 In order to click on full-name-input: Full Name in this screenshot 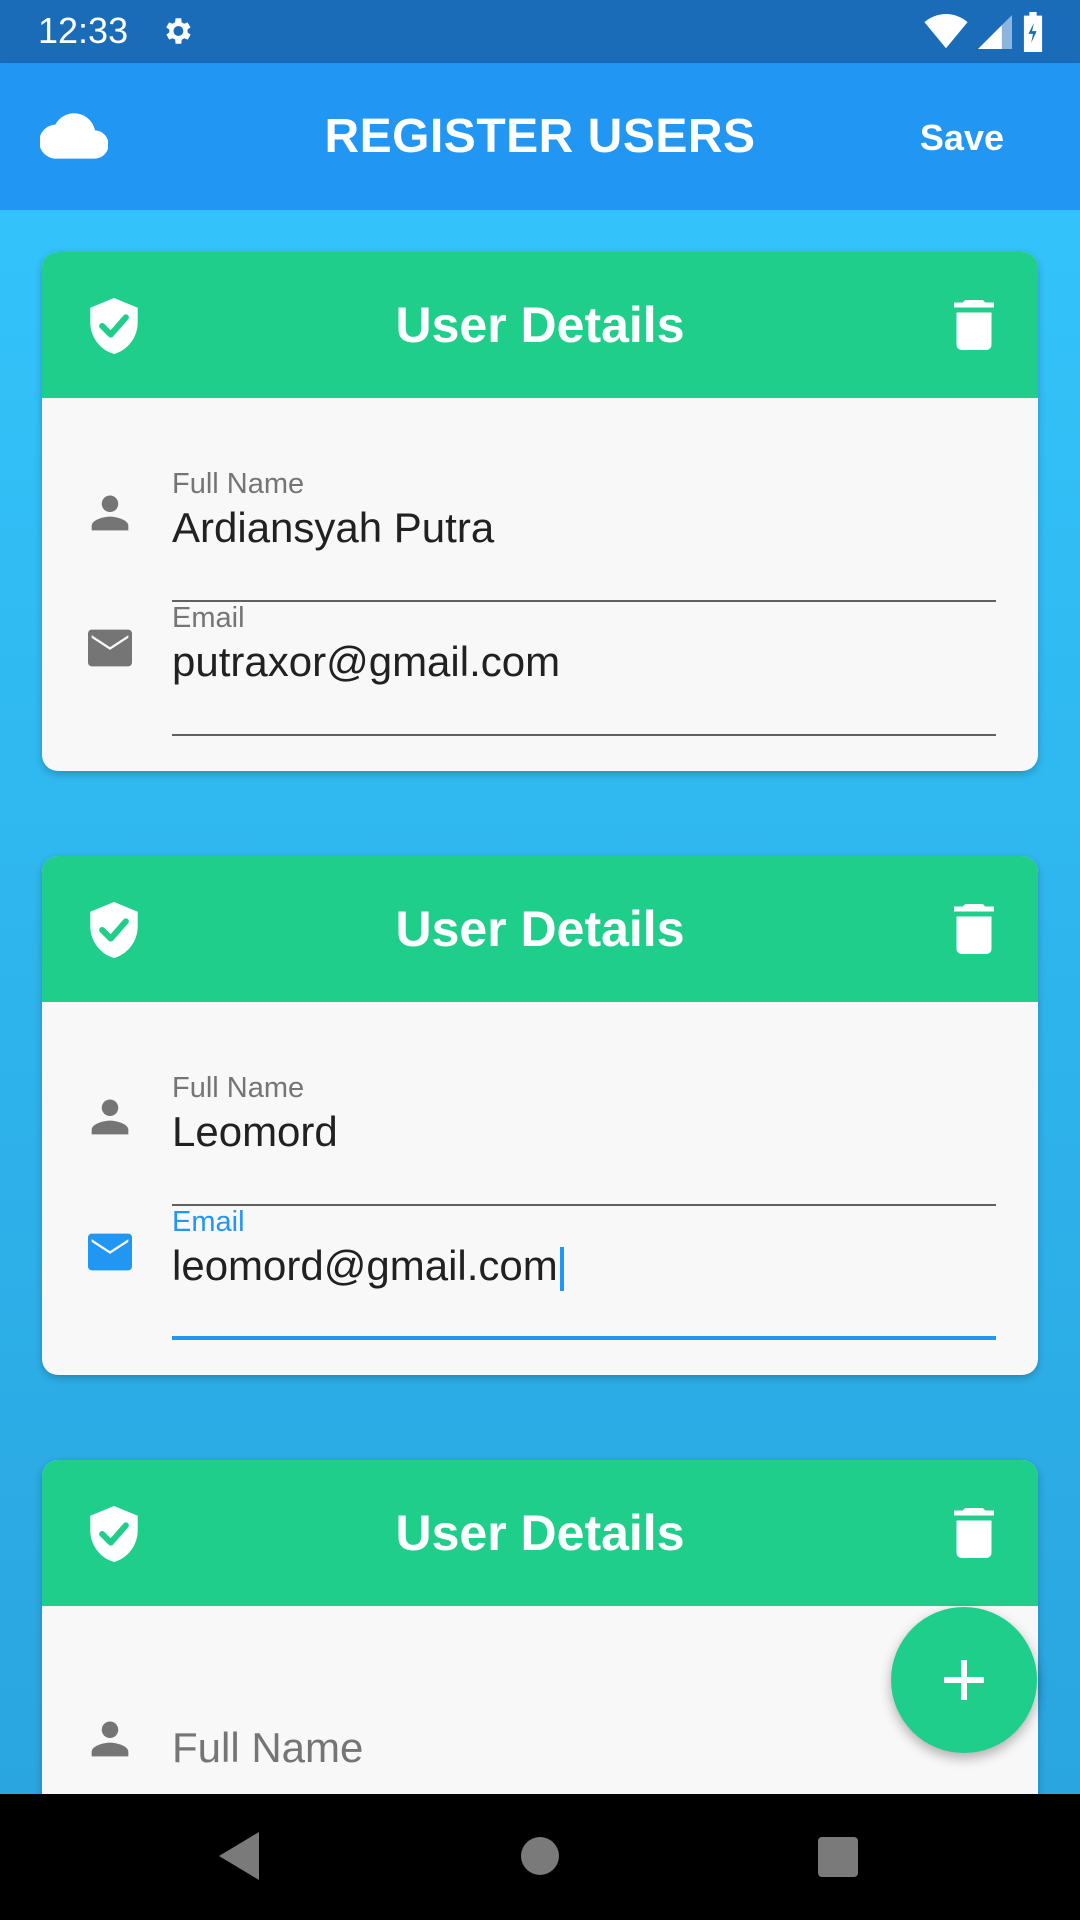, I will do `click(267, 1748)`.